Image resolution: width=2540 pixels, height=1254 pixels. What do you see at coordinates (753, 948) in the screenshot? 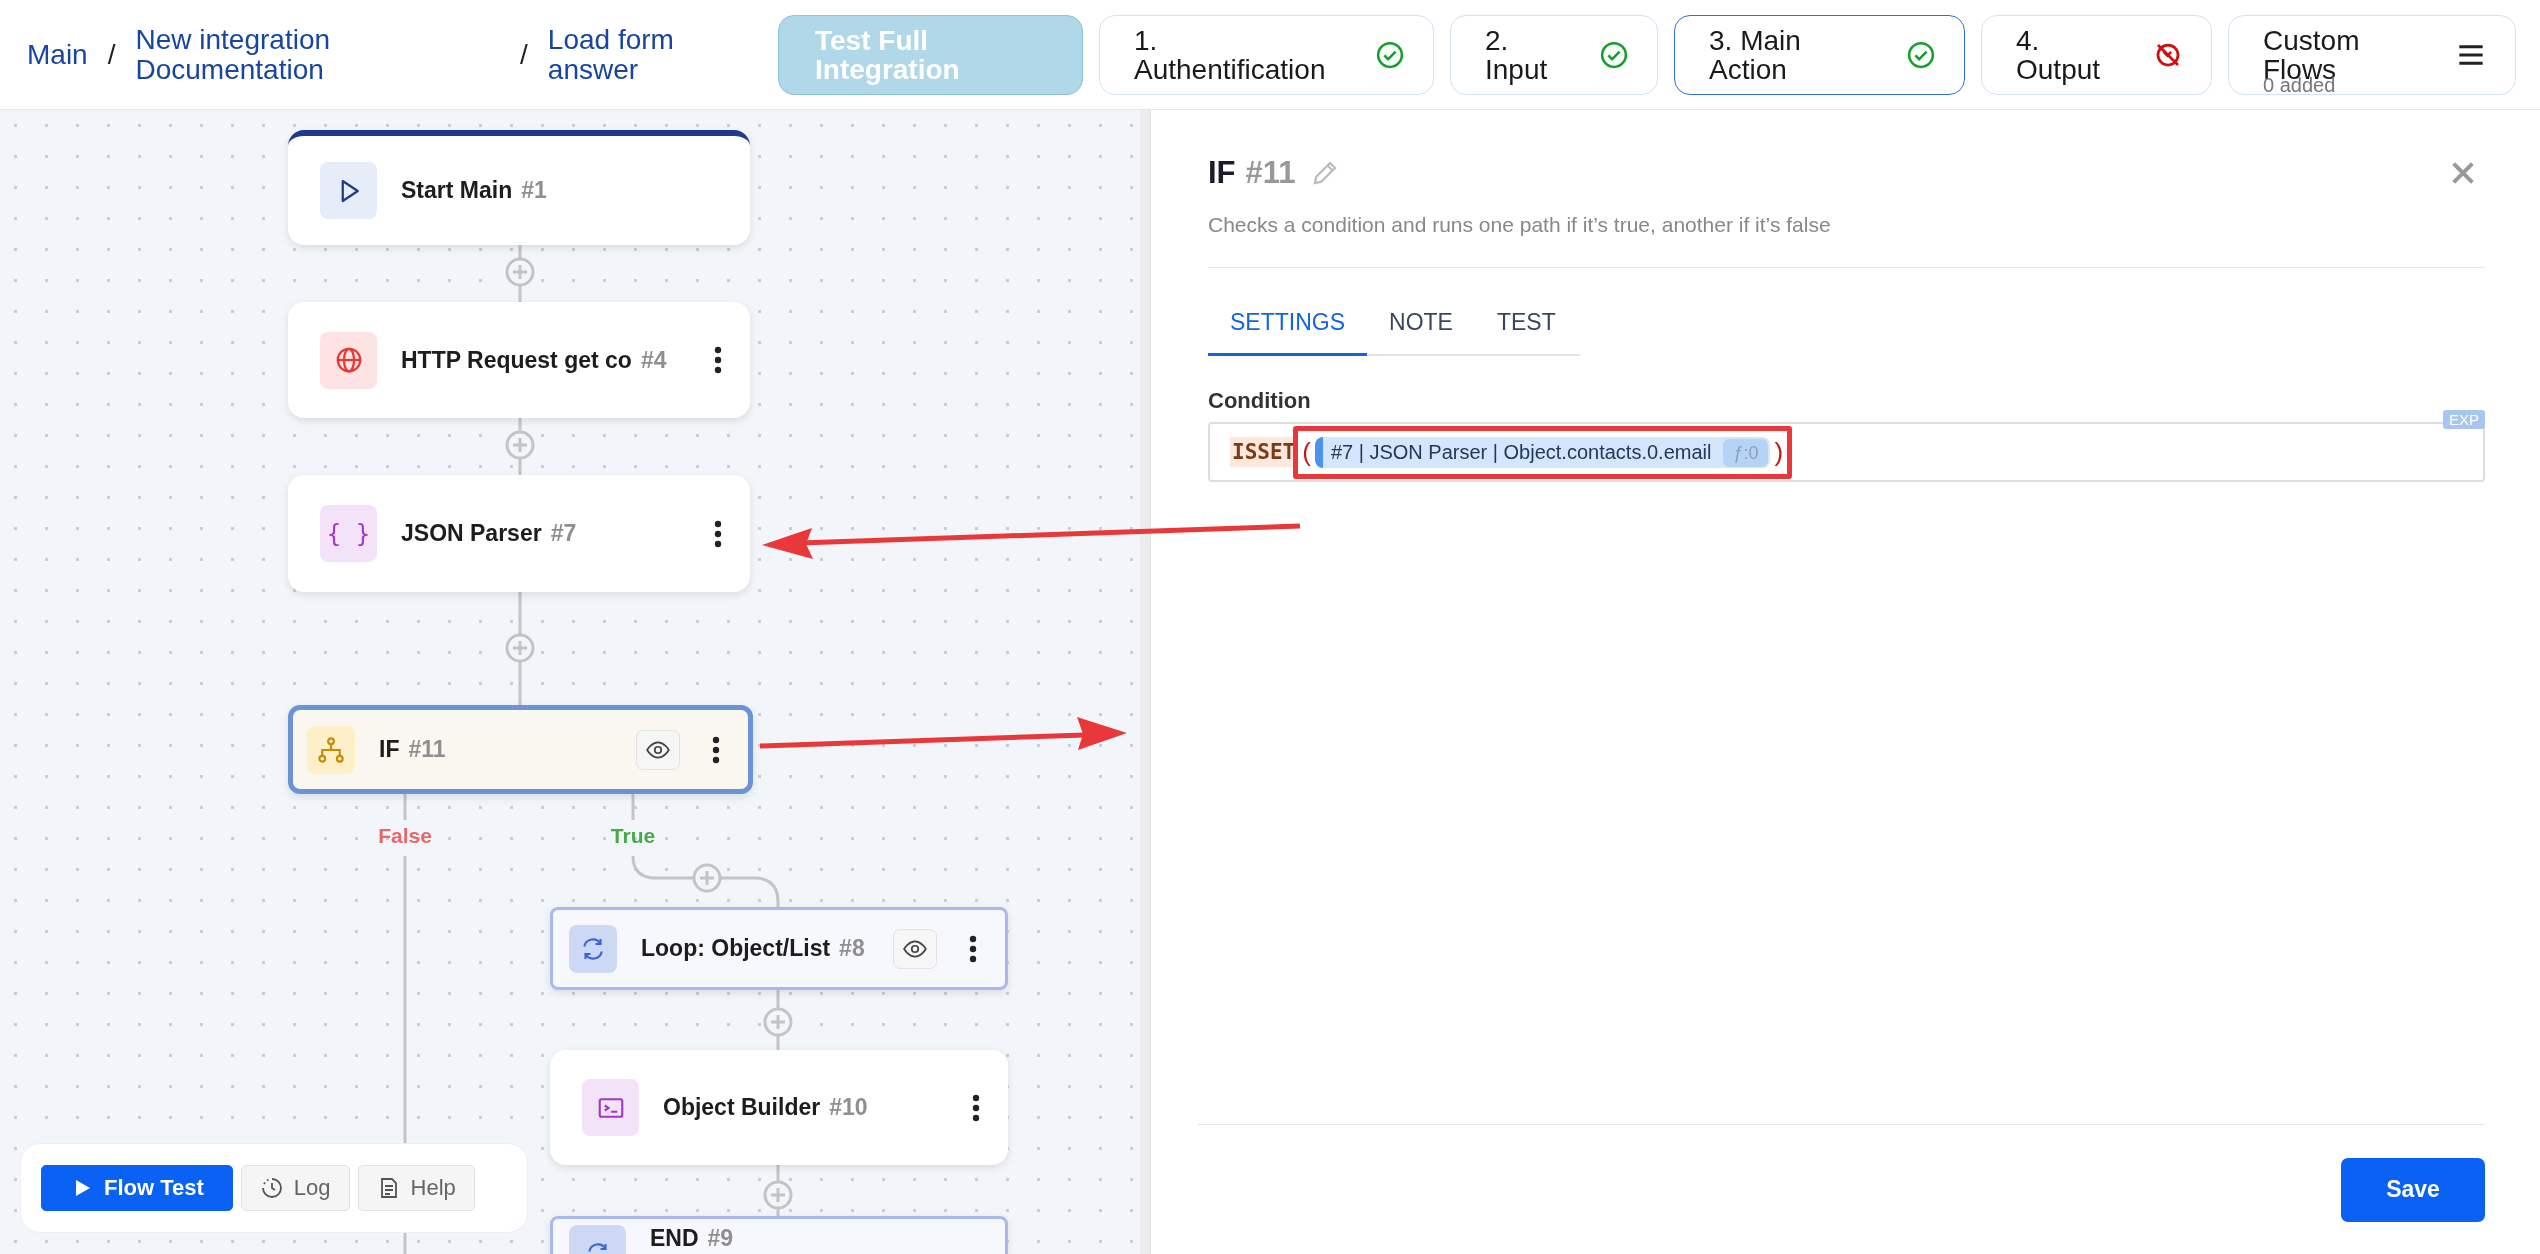
I see `node-title: Loop: Object/List #8` at bounding box center [753, 948].